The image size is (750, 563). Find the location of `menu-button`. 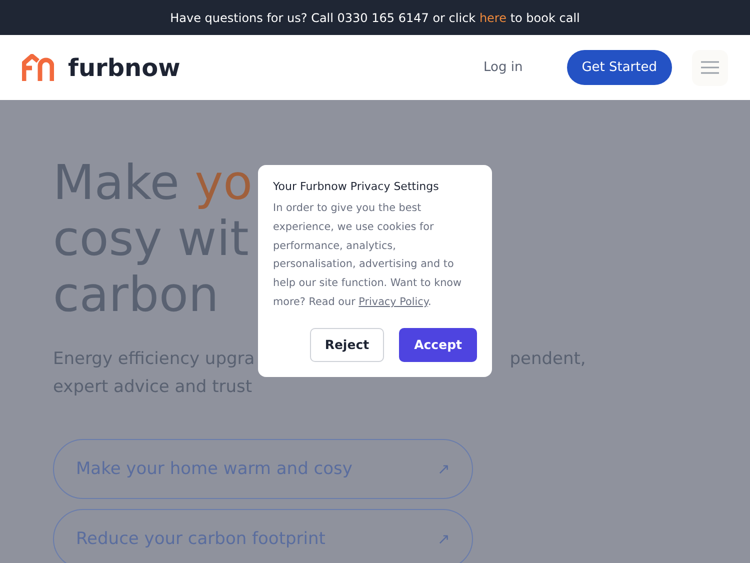

menu-button is located at coordinates (710, 68).